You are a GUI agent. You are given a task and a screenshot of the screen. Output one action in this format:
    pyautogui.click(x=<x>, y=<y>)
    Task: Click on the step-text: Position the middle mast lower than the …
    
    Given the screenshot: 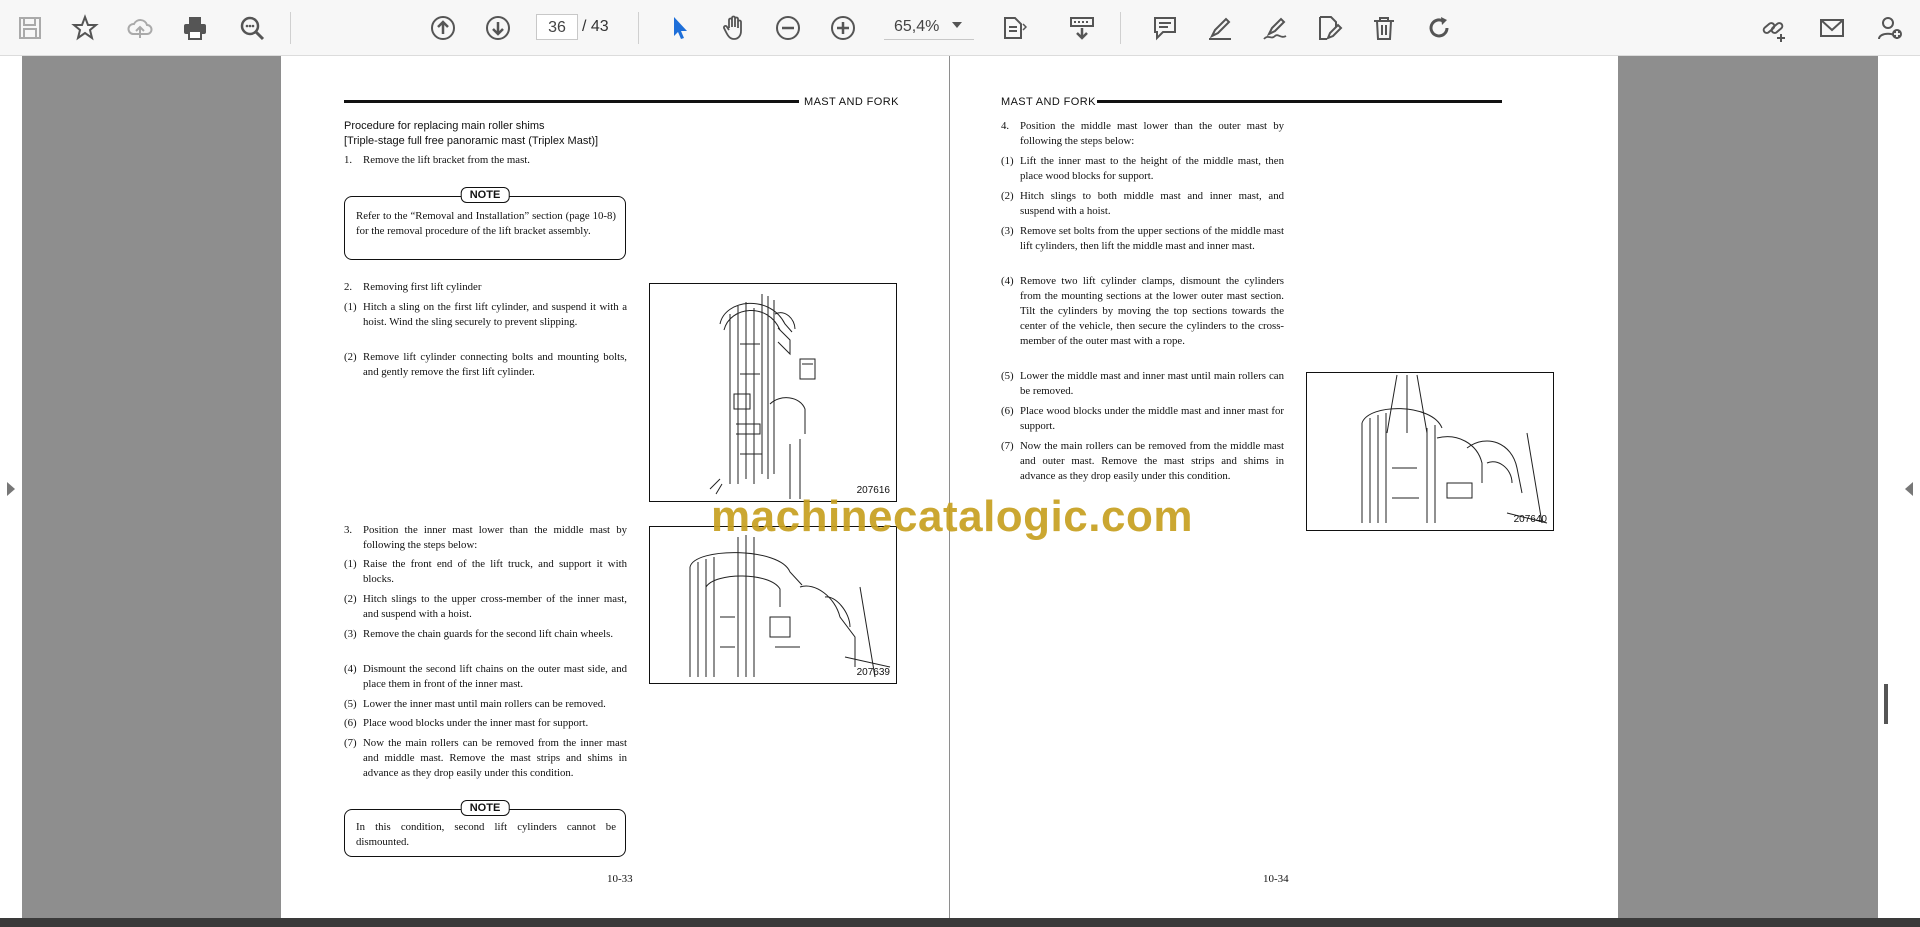 What is the action you would take?
    pyautogui.click(x=1152, y=133)
    